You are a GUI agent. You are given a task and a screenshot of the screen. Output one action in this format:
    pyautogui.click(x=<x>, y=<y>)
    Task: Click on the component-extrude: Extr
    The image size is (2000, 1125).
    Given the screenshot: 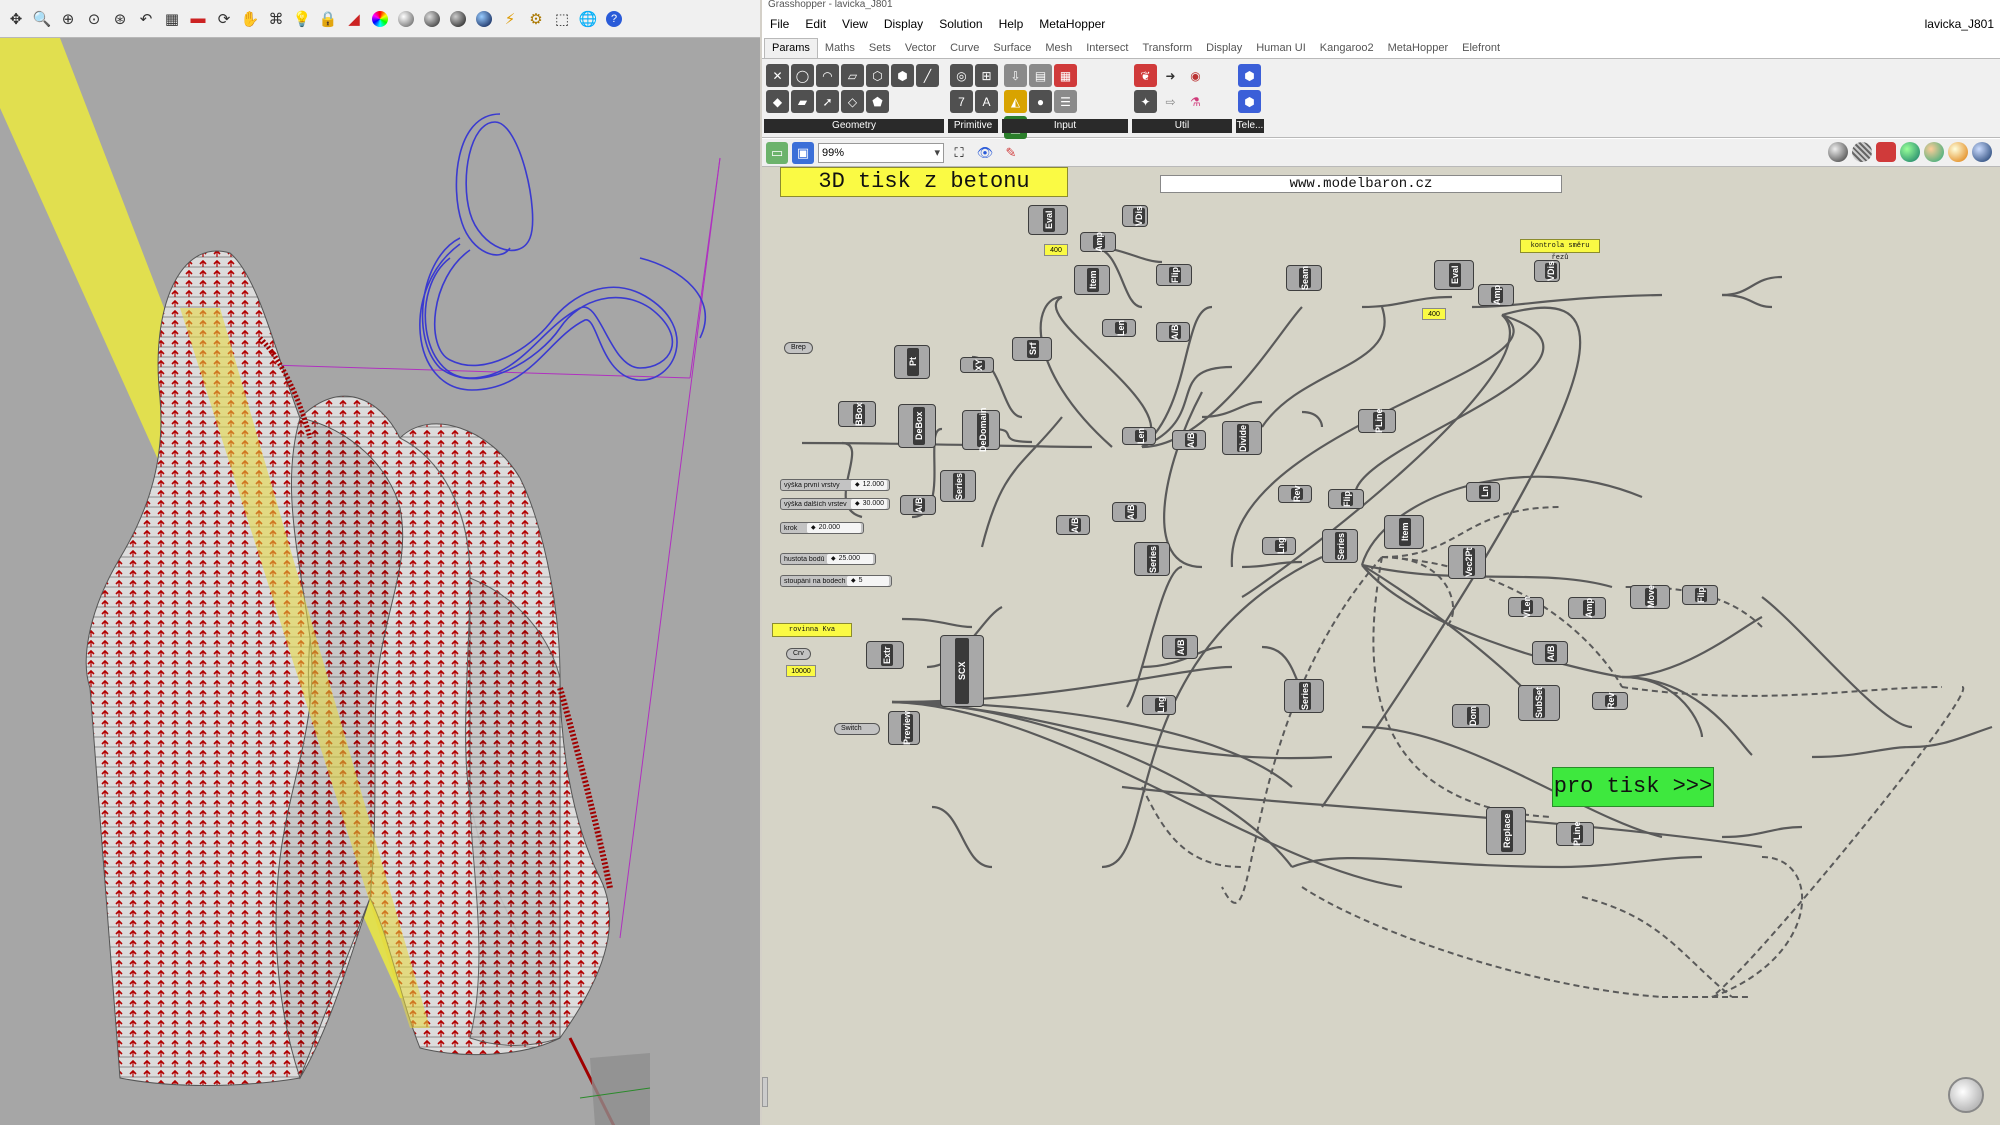 What is the action you would take?
    pyautogui.click(x=885, y=655)
    